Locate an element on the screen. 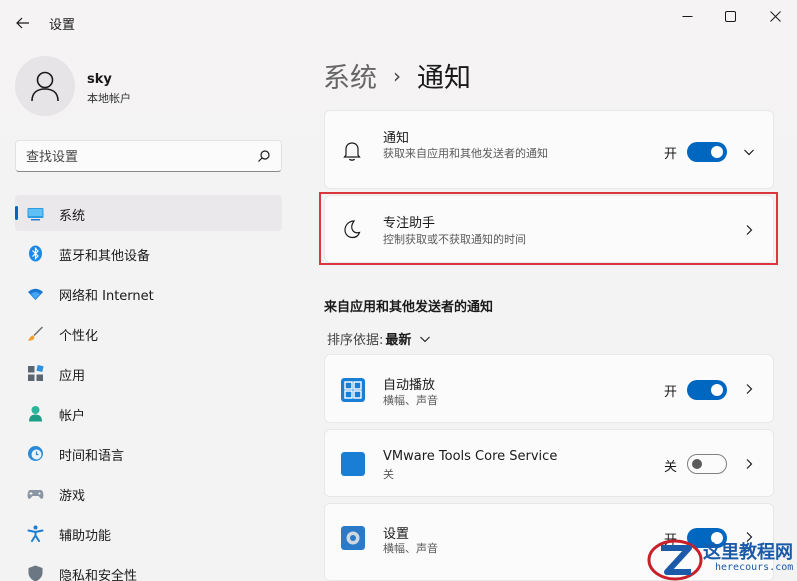  close-icon is located at coordinates (775, 16).